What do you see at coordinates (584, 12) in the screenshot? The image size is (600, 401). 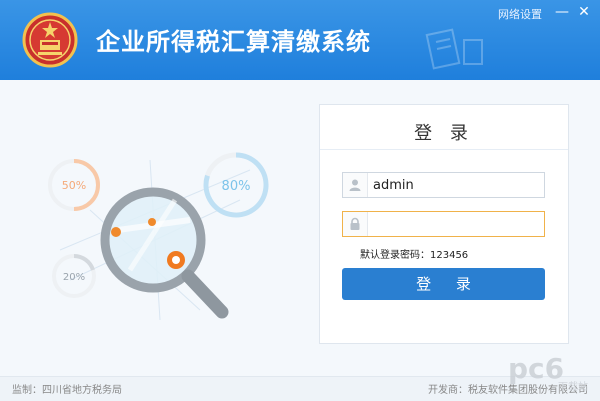 I see `close-button: ✕` at bounding box center [584, 12].